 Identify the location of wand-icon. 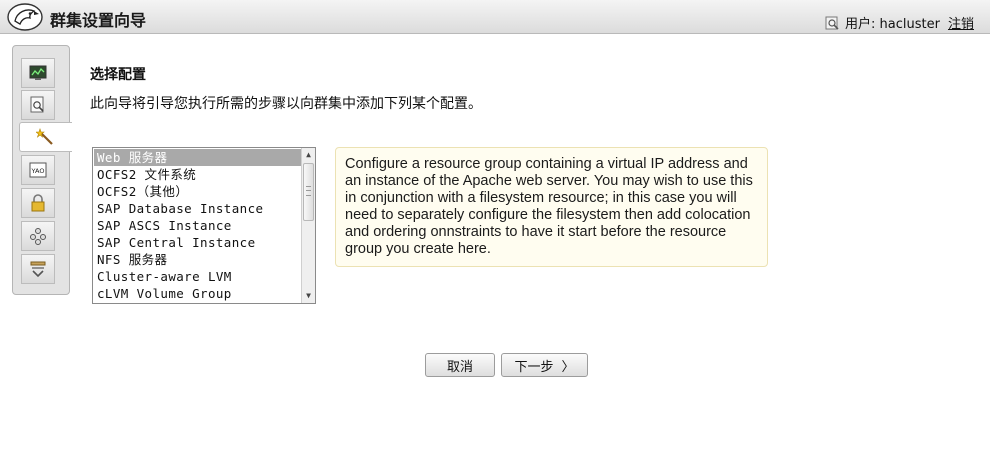
(44, 136).